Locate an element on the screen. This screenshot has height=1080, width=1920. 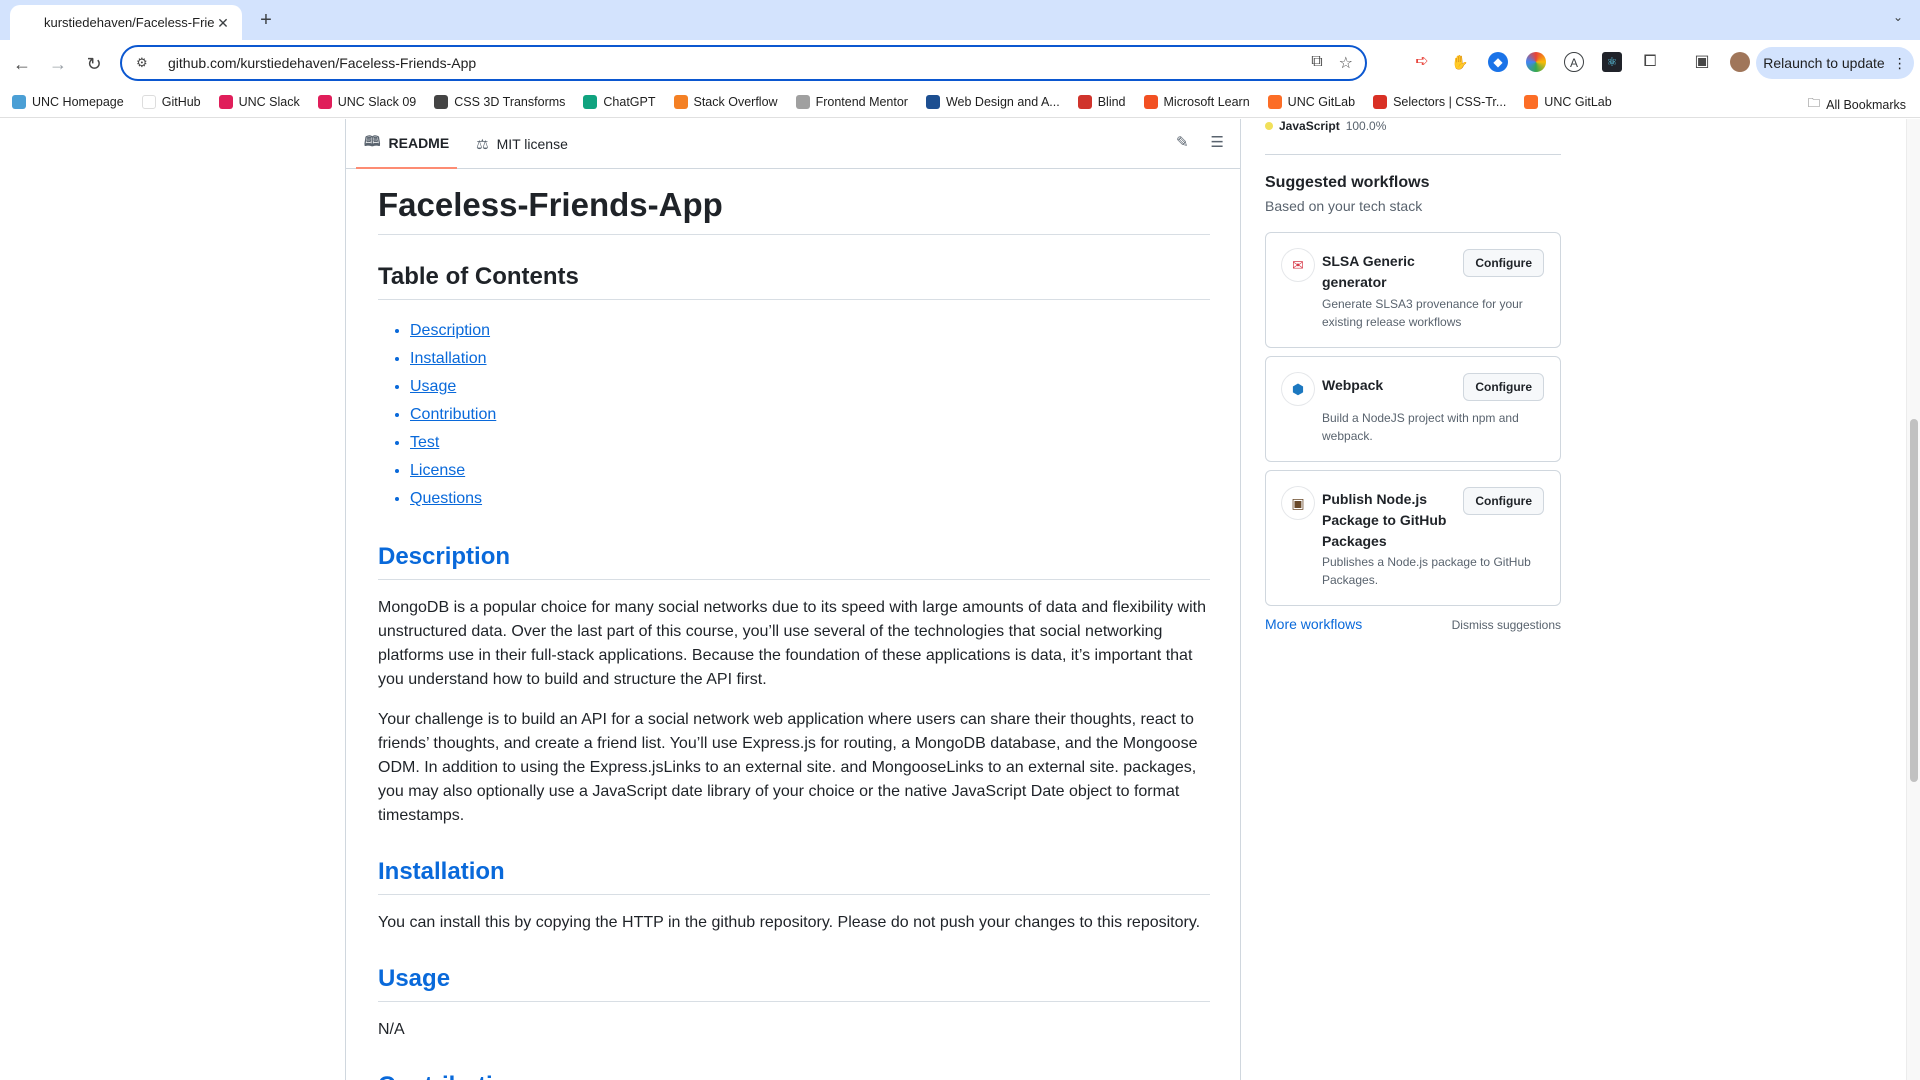
bookmark-item: Stack Overflow is located at coordinates (725, 101).